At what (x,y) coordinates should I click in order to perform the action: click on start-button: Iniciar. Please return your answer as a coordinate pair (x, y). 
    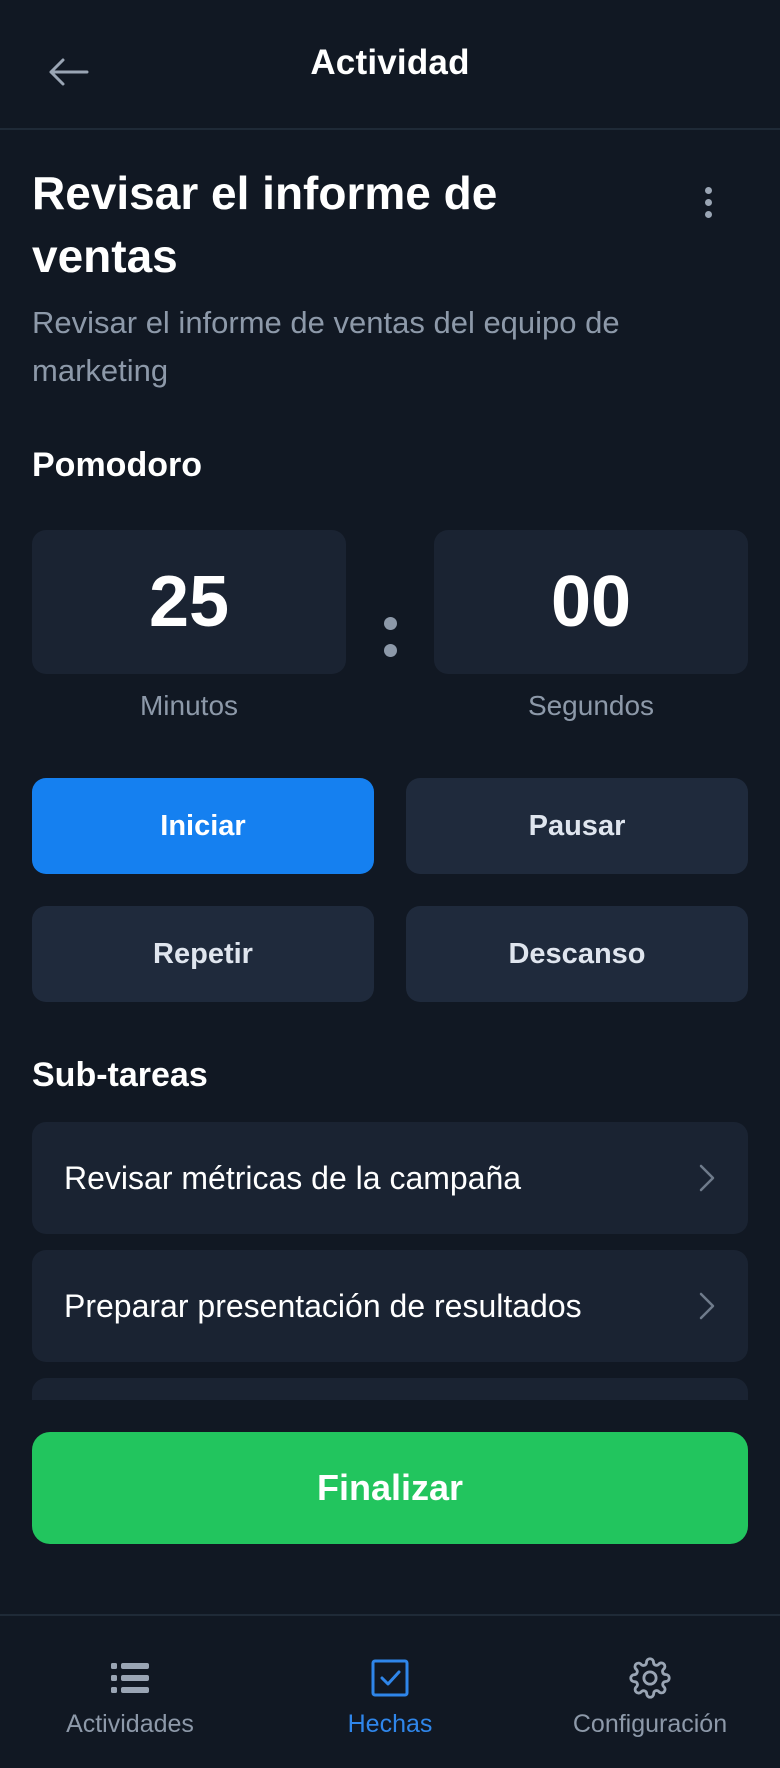
    Looking at the image, I should click on (203, 826).